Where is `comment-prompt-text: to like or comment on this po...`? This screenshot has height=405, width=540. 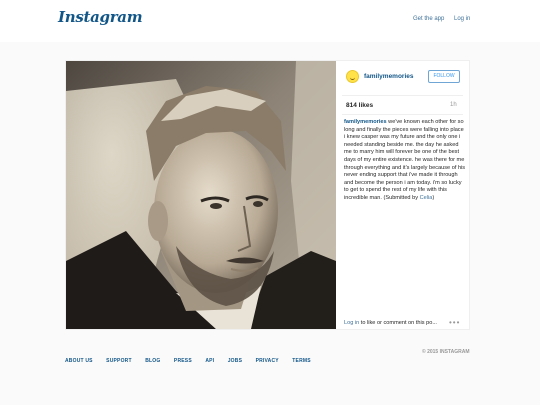
comment-prompt-text: to like or comment on this po... is located at coordinates (398, 323).